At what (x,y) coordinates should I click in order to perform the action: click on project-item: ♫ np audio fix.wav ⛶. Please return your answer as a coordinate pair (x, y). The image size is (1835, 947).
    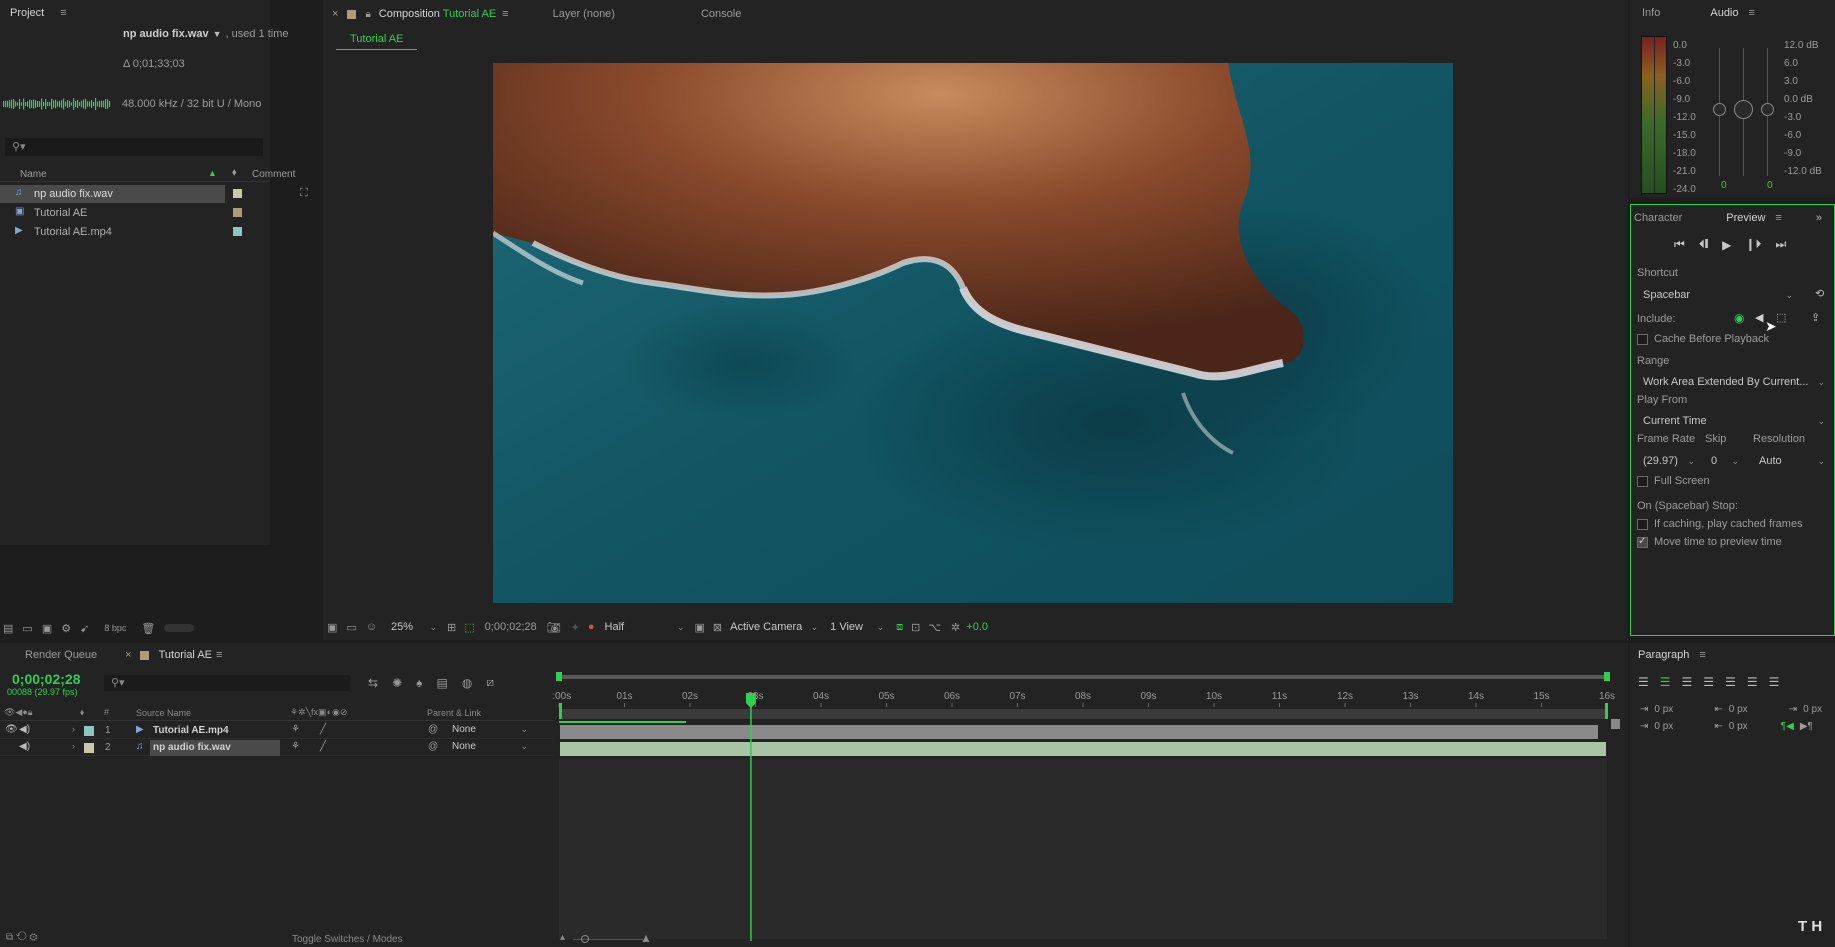
    Looking at the image, I should click on (154, 194).